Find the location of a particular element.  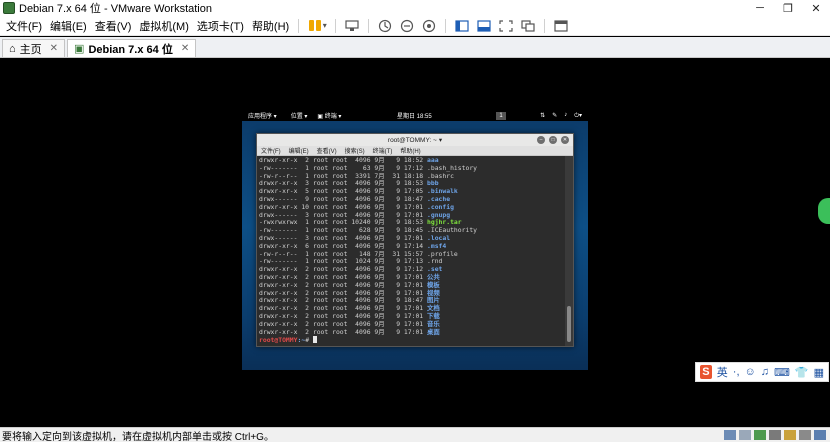

console-icon is located at coordinates (561, 25).